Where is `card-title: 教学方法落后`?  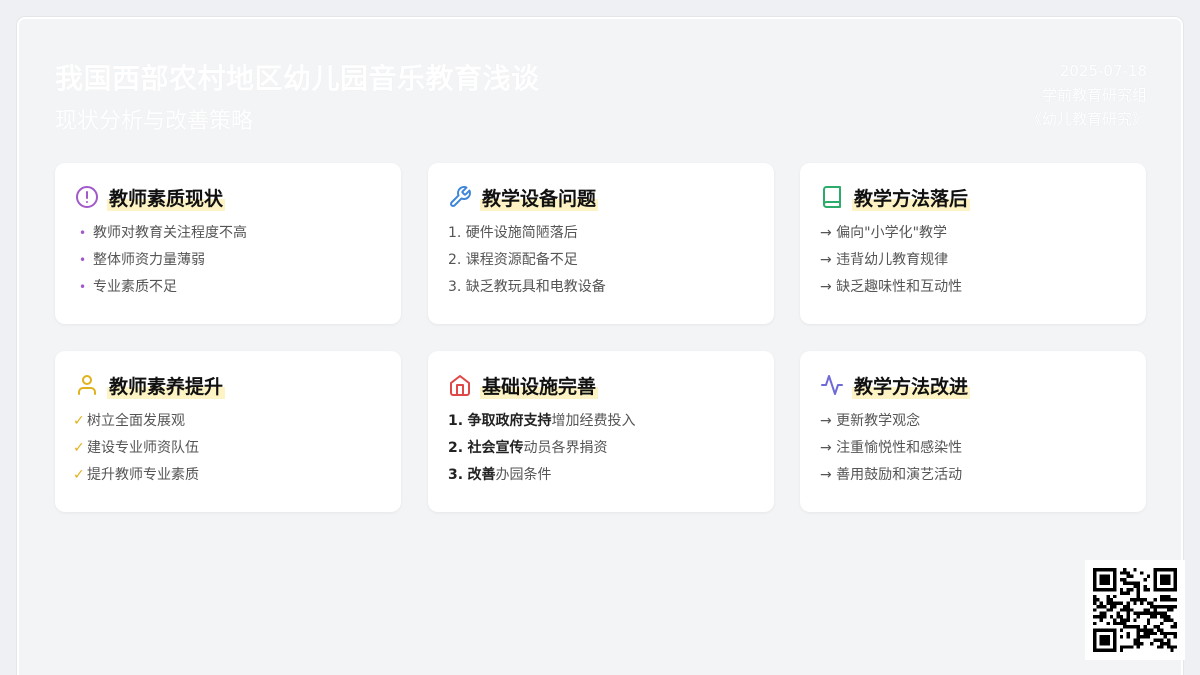 card-title: 教学方法落后 is located at coordinates (911, 197).